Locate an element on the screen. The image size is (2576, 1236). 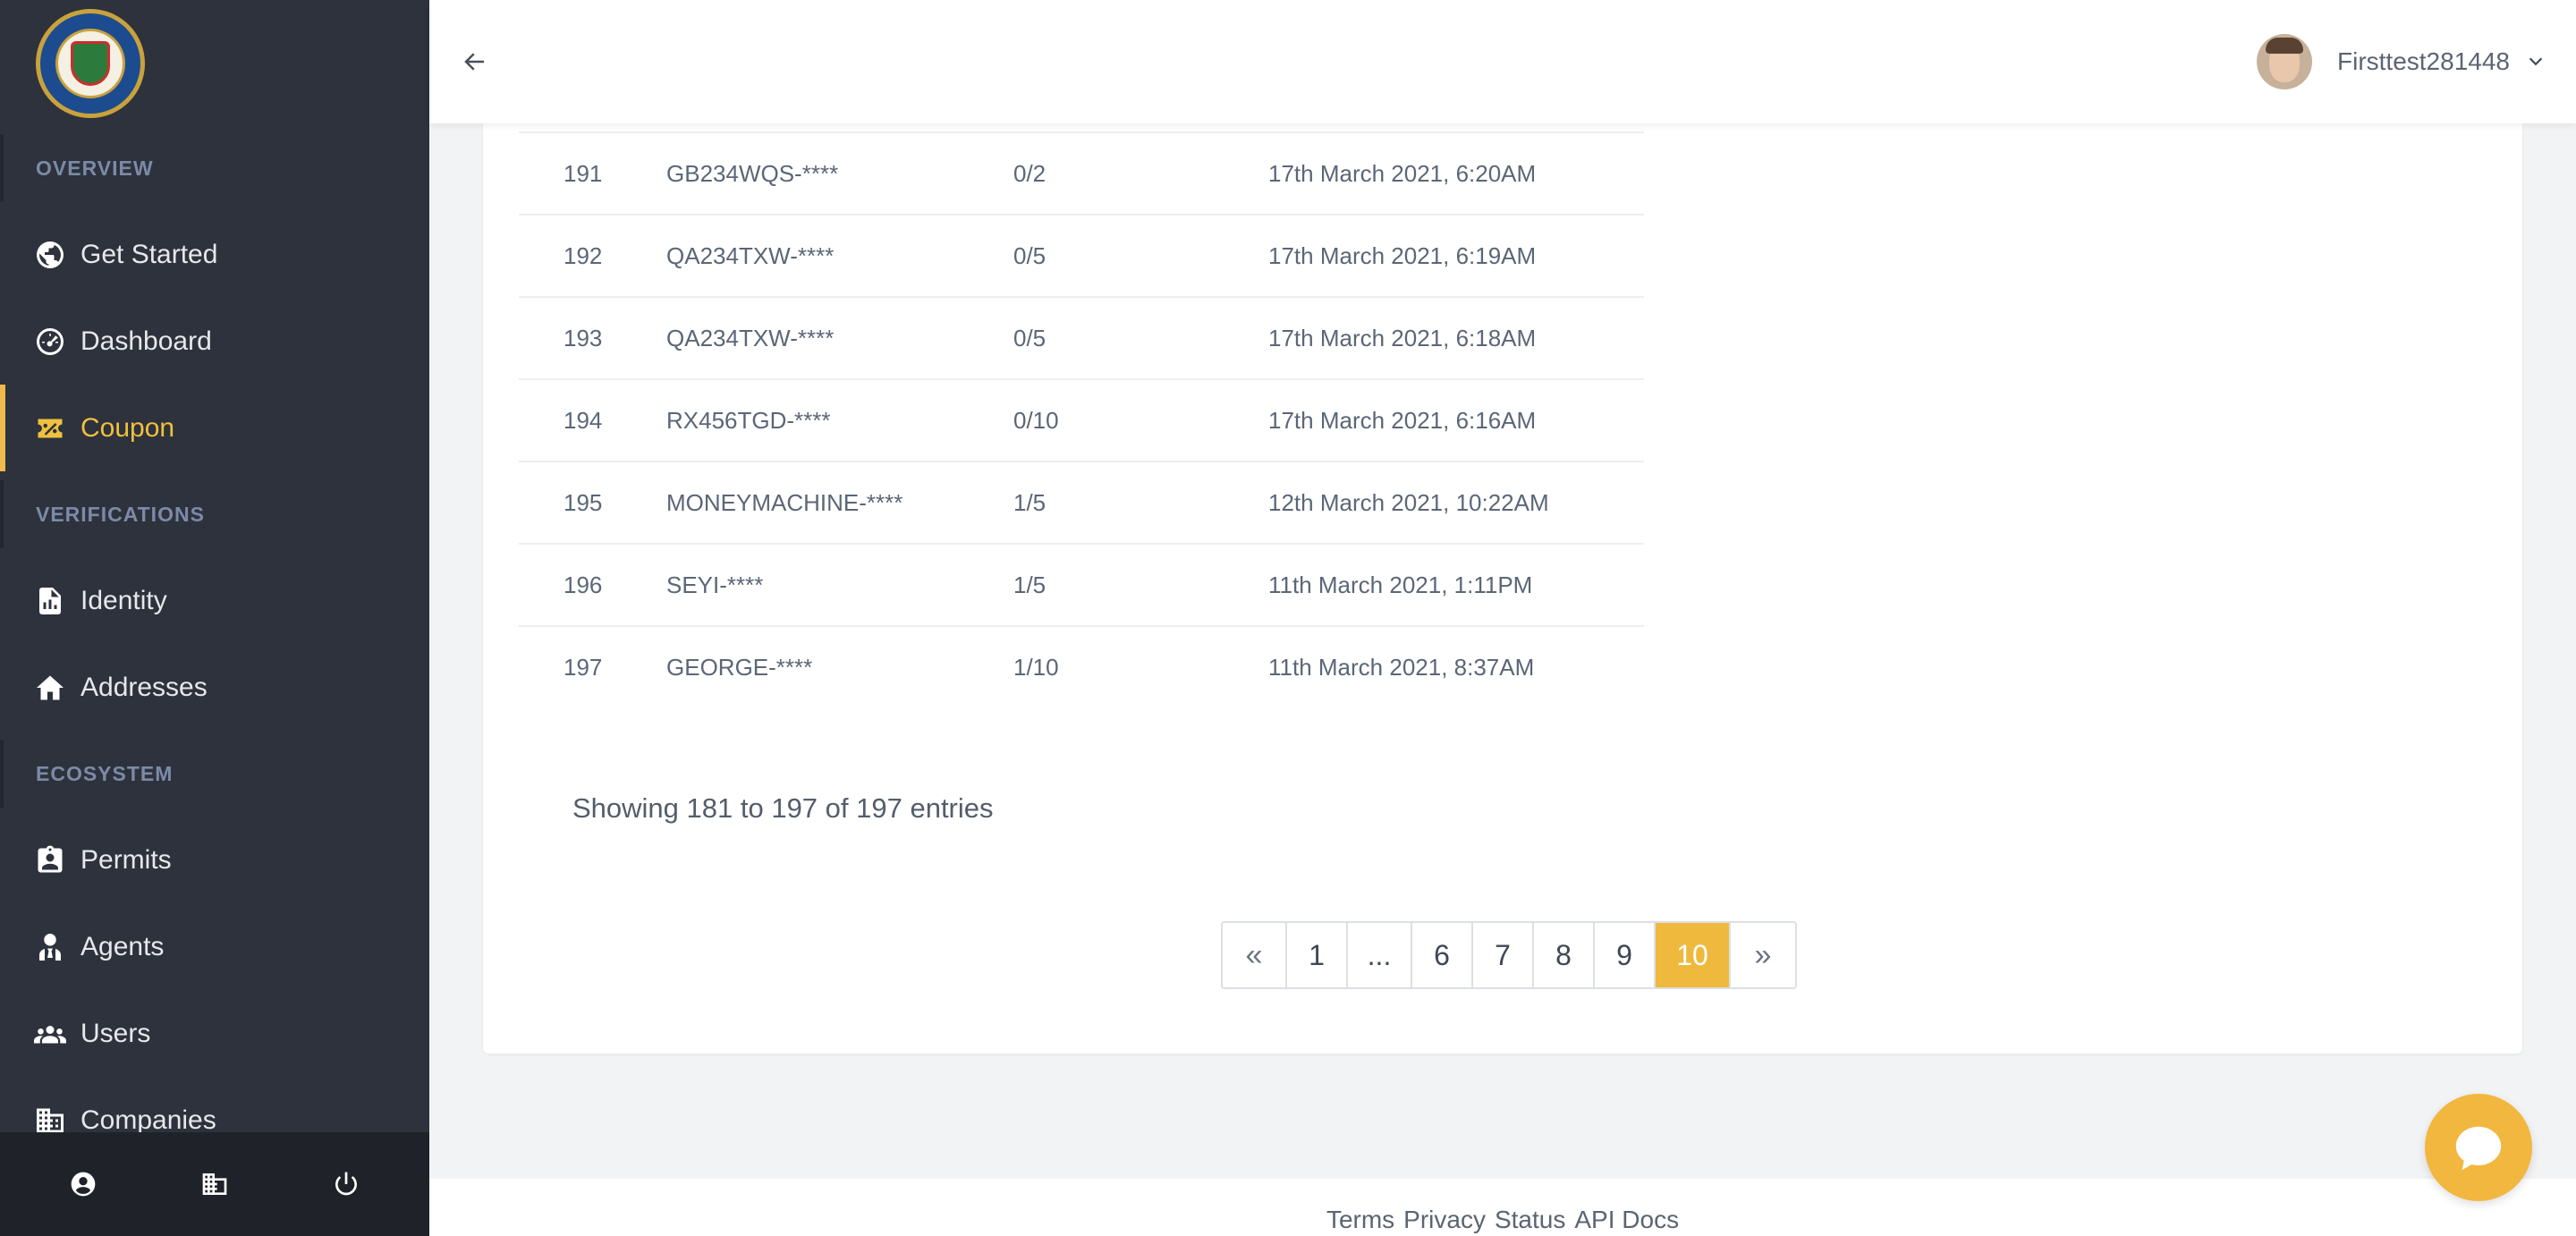
footer-link-terms: Terms is located at coordinates (1360, 1220).